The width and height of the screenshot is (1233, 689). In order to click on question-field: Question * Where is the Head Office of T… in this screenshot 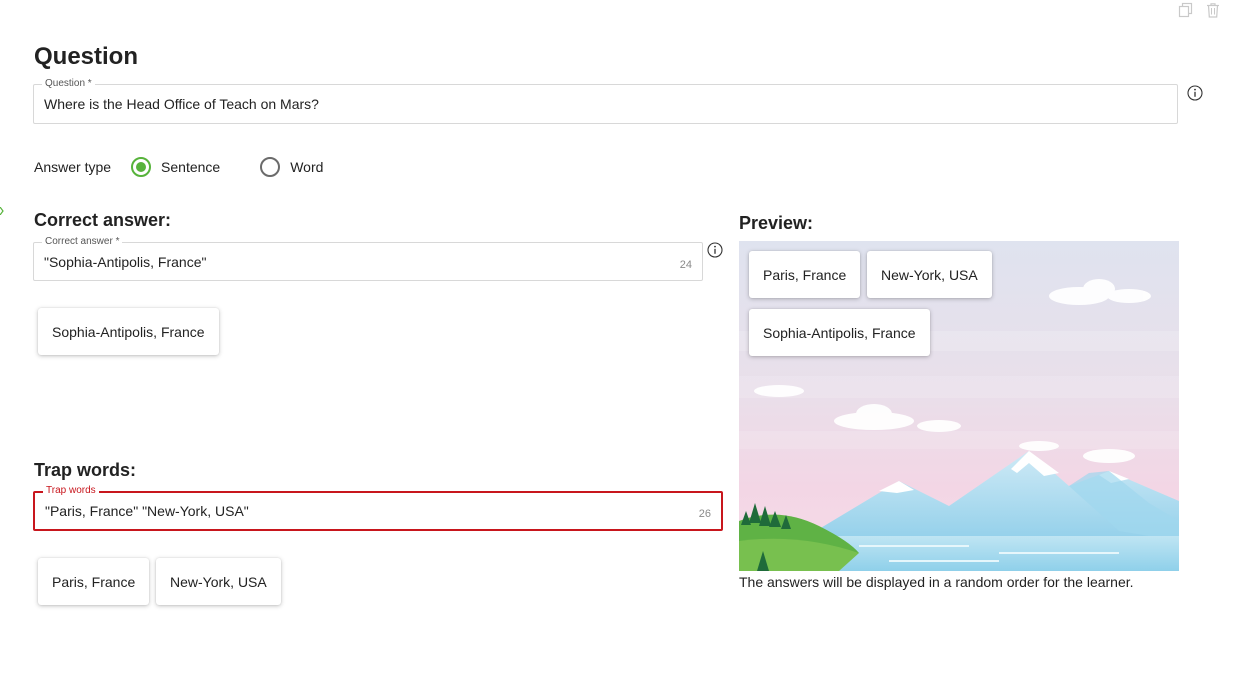, I will do `click(605, 101)`.